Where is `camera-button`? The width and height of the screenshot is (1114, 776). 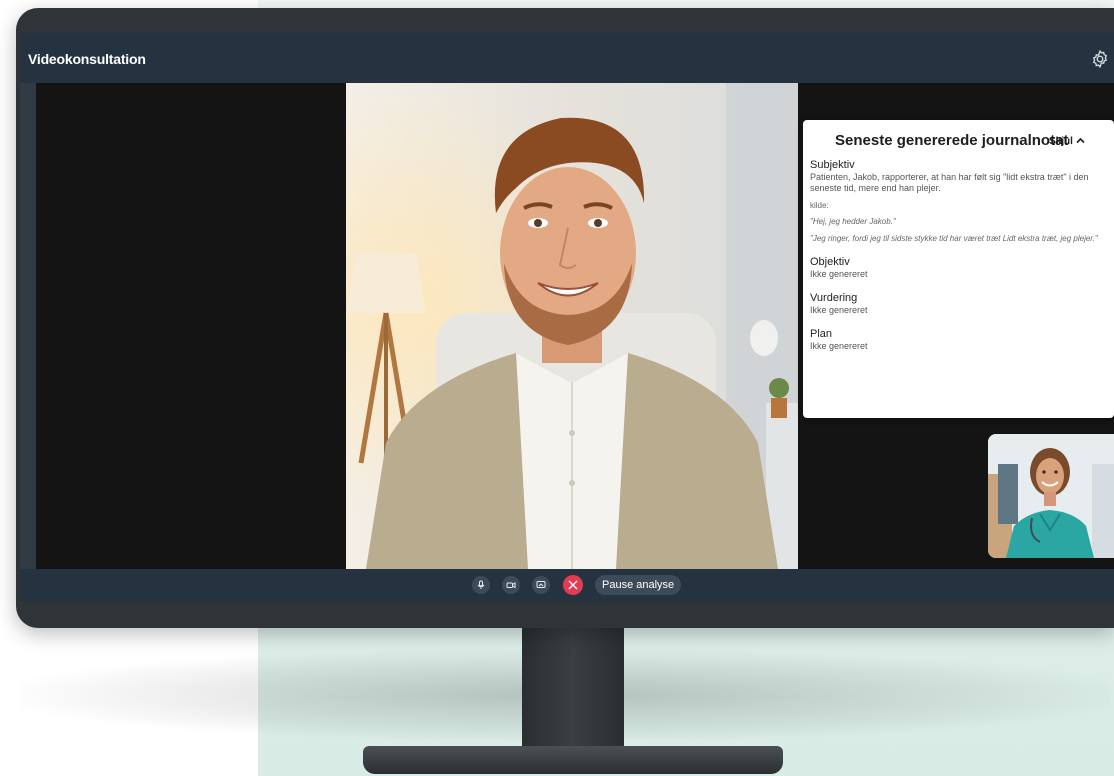 camera-button is located at coordinates (511, 585).